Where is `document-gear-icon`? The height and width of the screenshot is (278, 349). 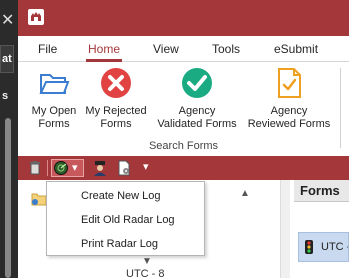 document-gear-icon is located at coordinates (124, 168).